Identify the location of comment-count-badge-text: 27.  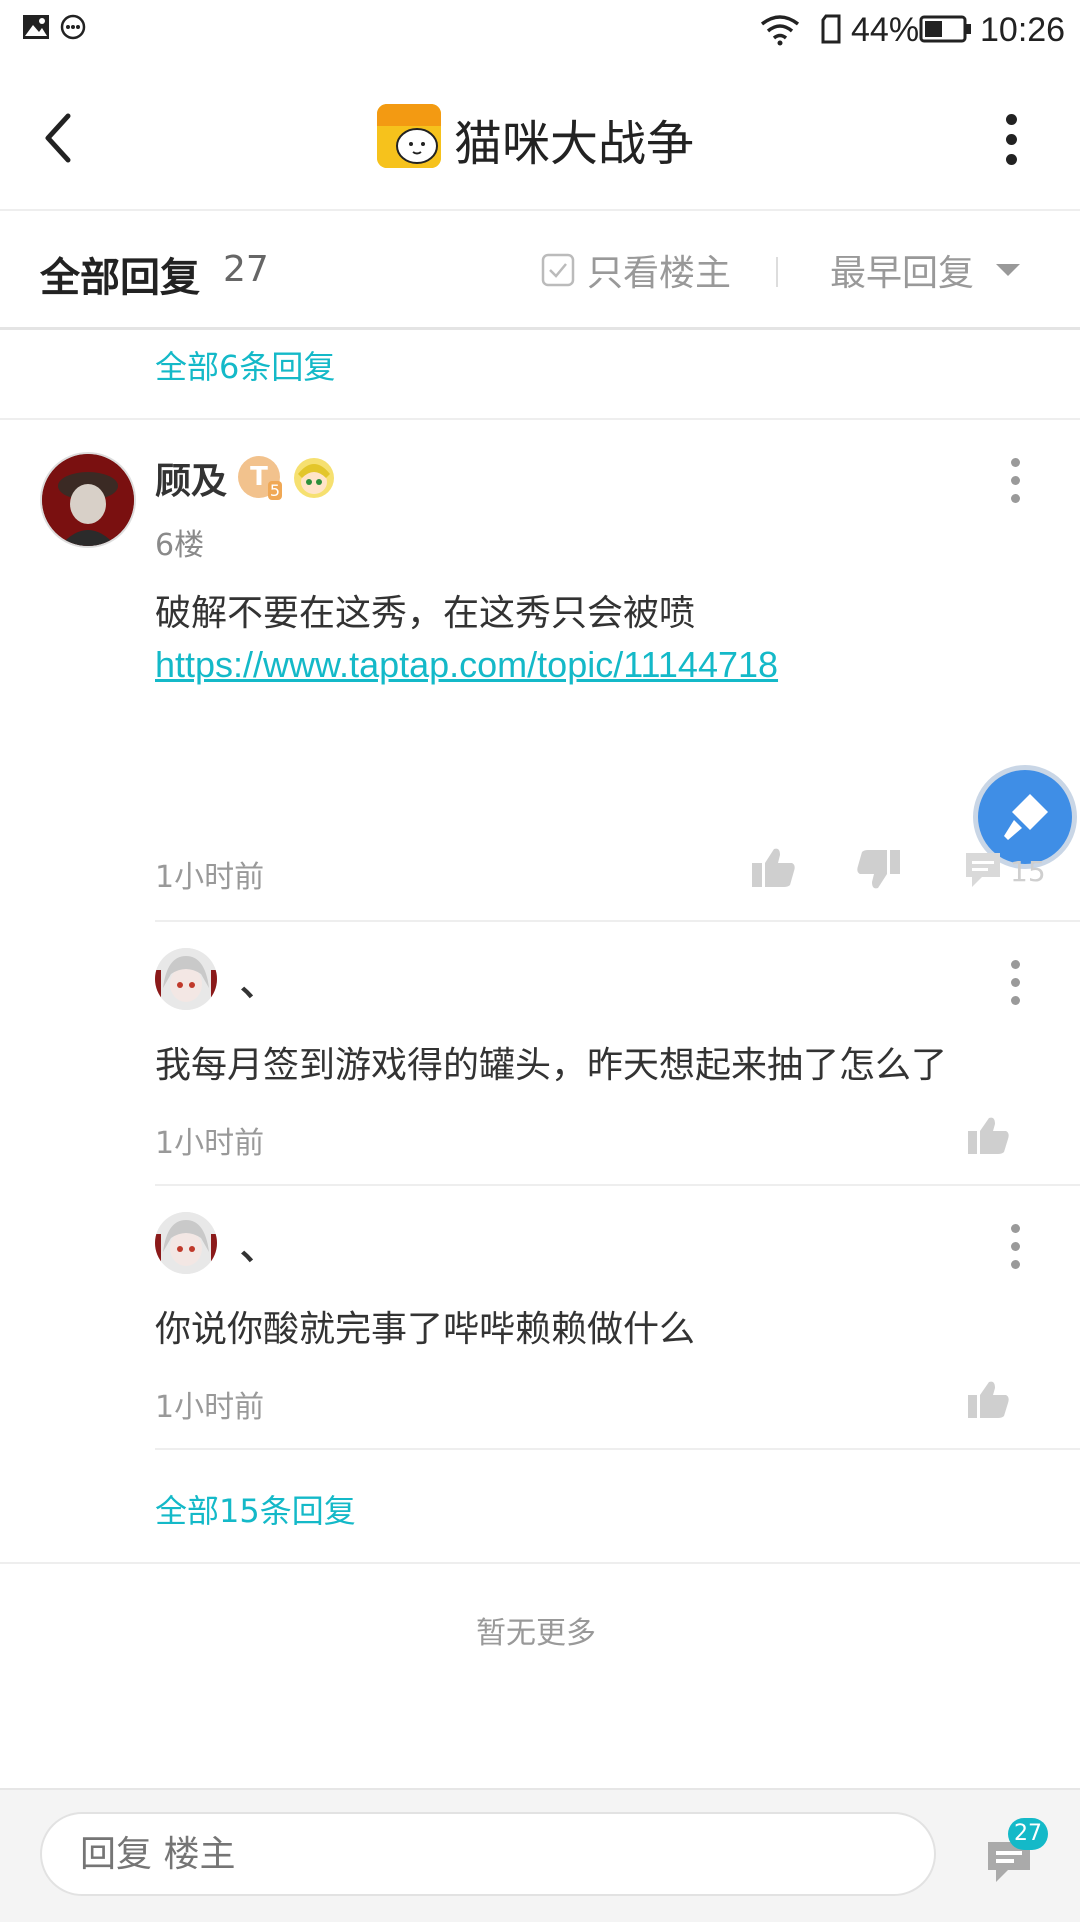
(1028, 1833).